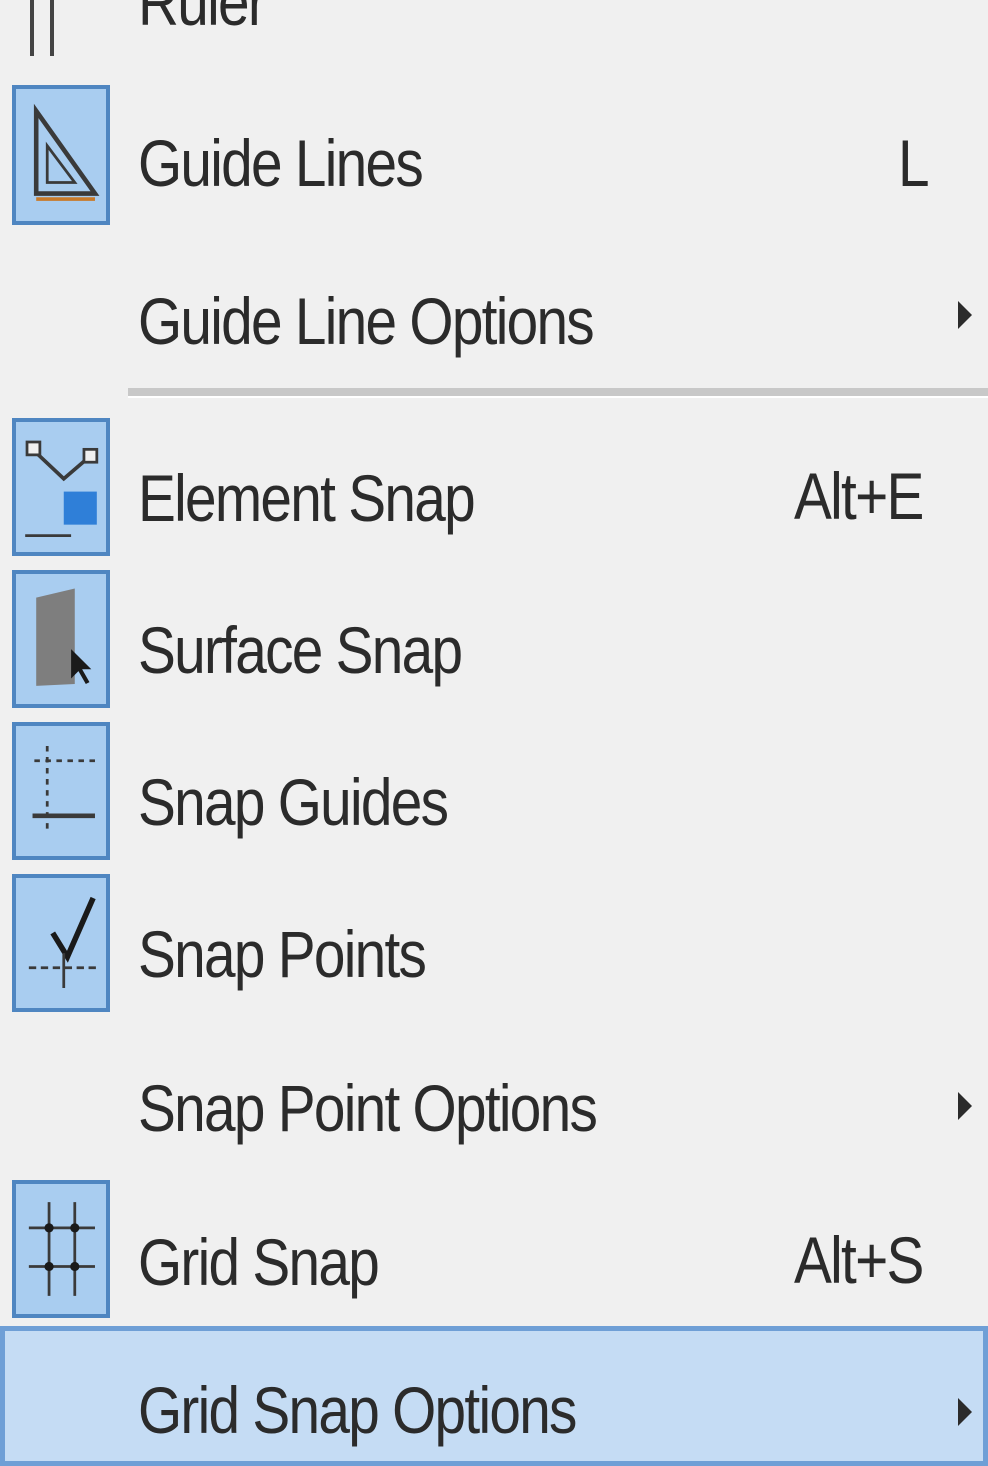  Describe the element at coordinates (494, 638) in the screenshot. I see `menu-item-surface-snap: Surface Snap` at that location.